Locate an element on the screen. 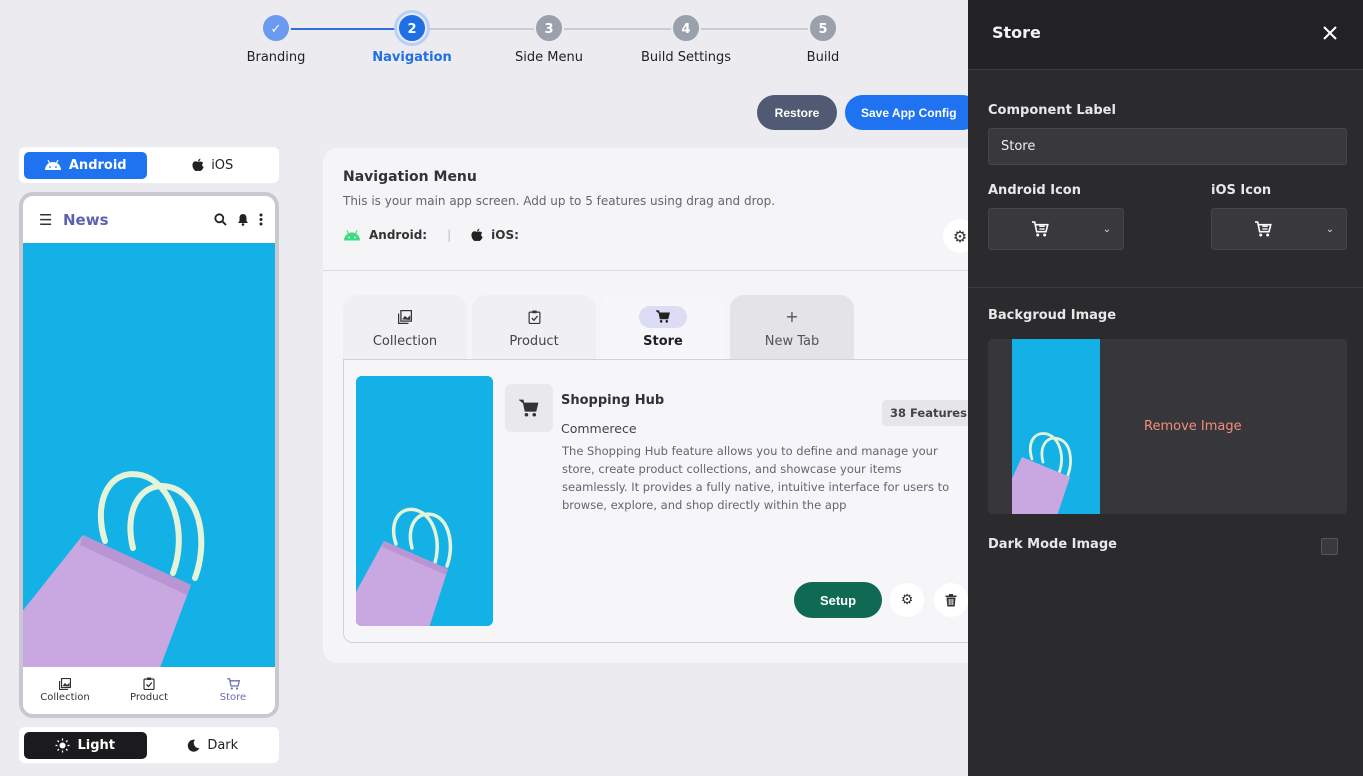  phone-tab-store: Store is located at coordinates (233, 690).